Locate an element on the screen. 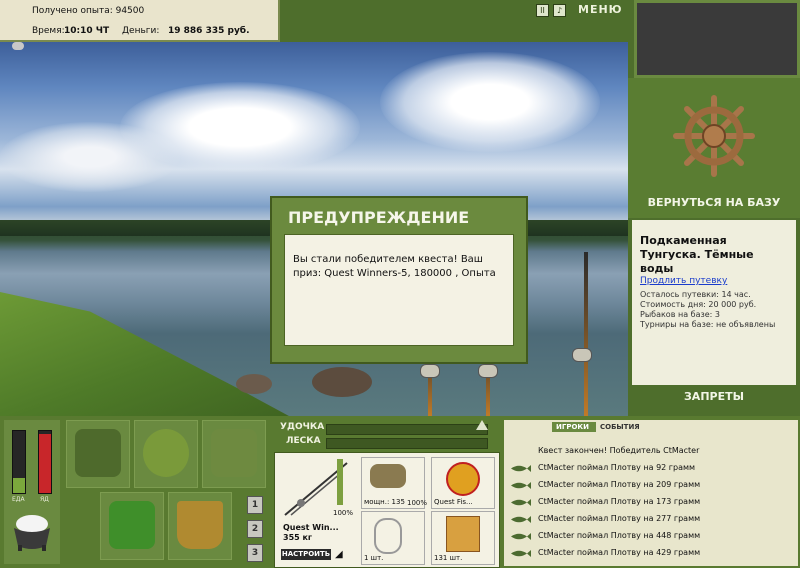 The image size is (800, 568). time-label: Время: is located at coordinates (48, 31).